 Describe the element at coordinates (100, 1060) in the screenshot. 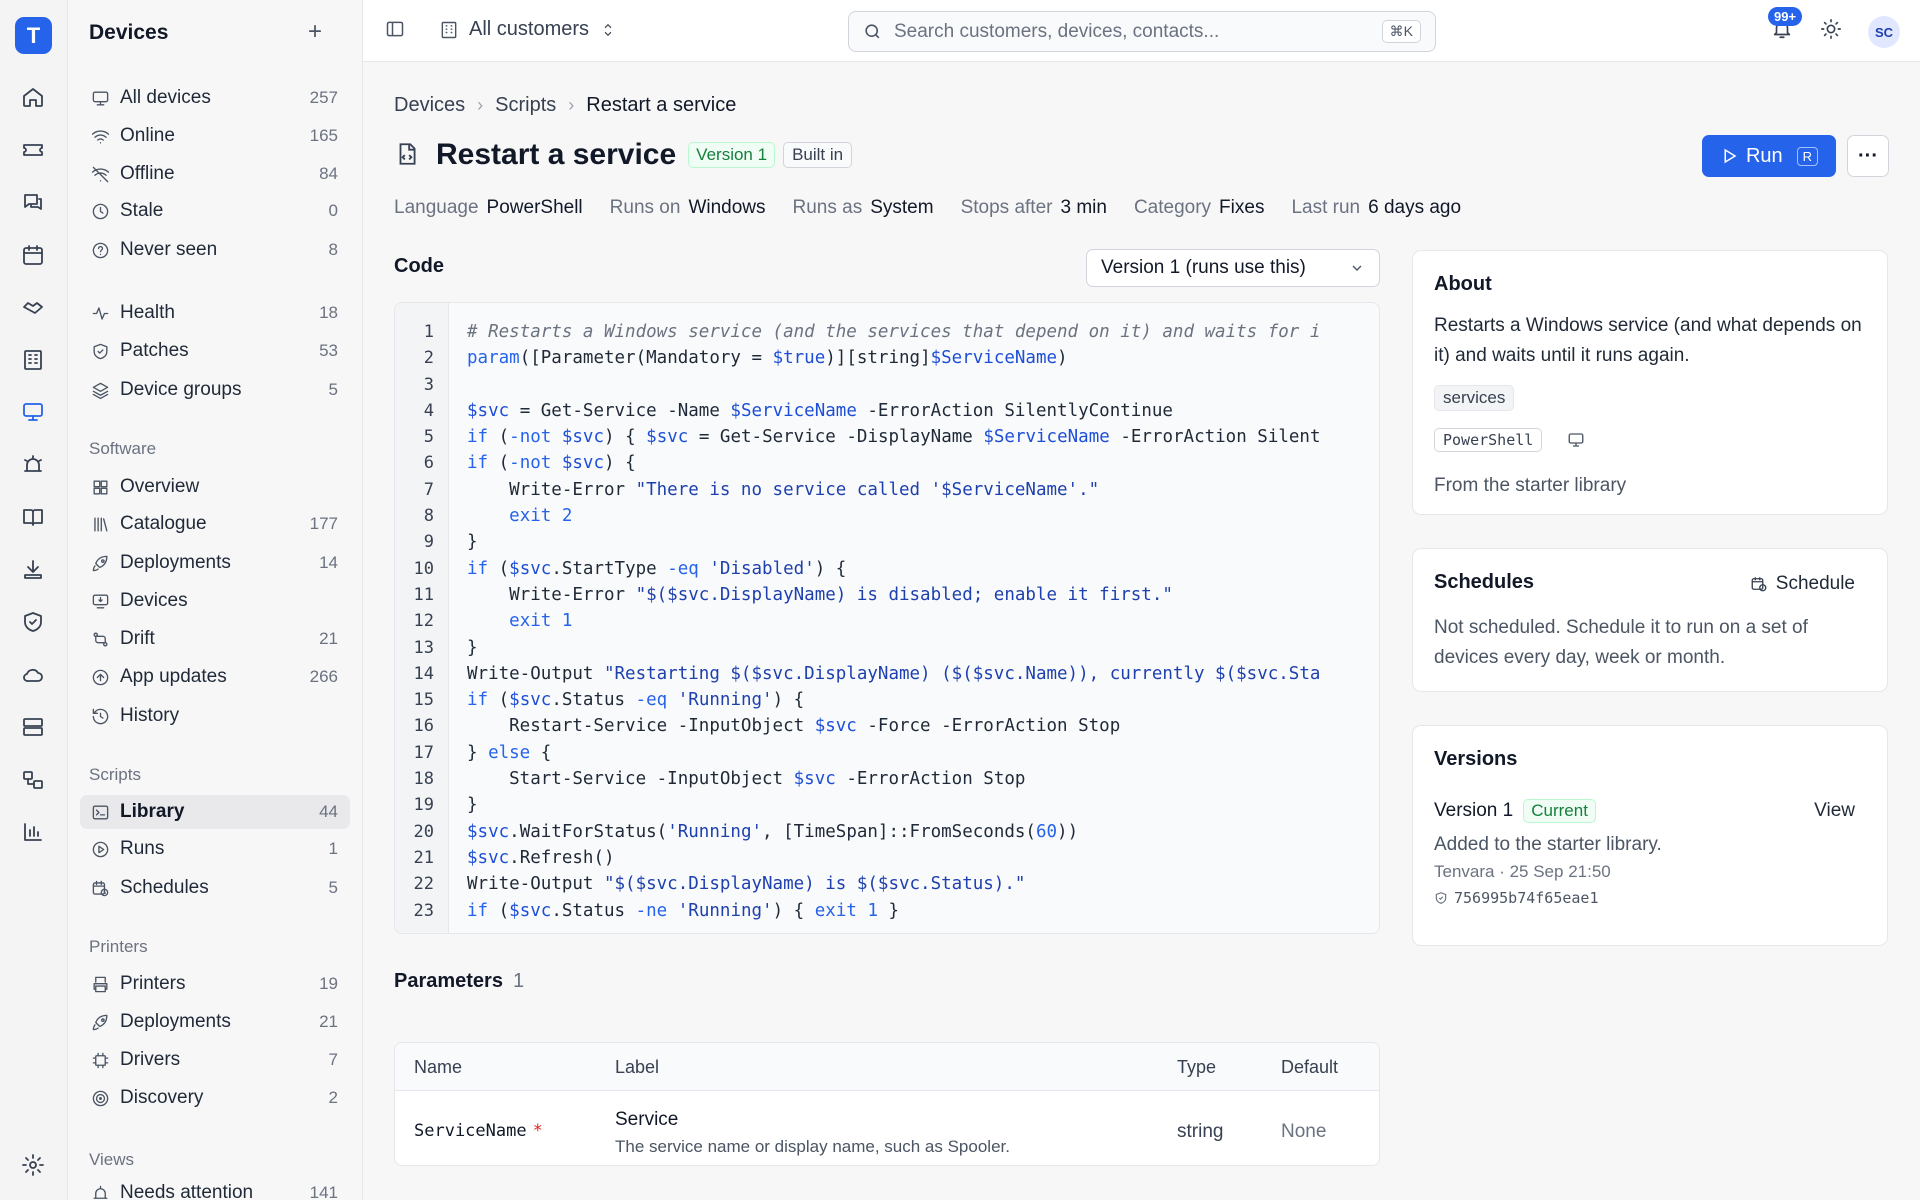

I see `chip-icon` at that location.